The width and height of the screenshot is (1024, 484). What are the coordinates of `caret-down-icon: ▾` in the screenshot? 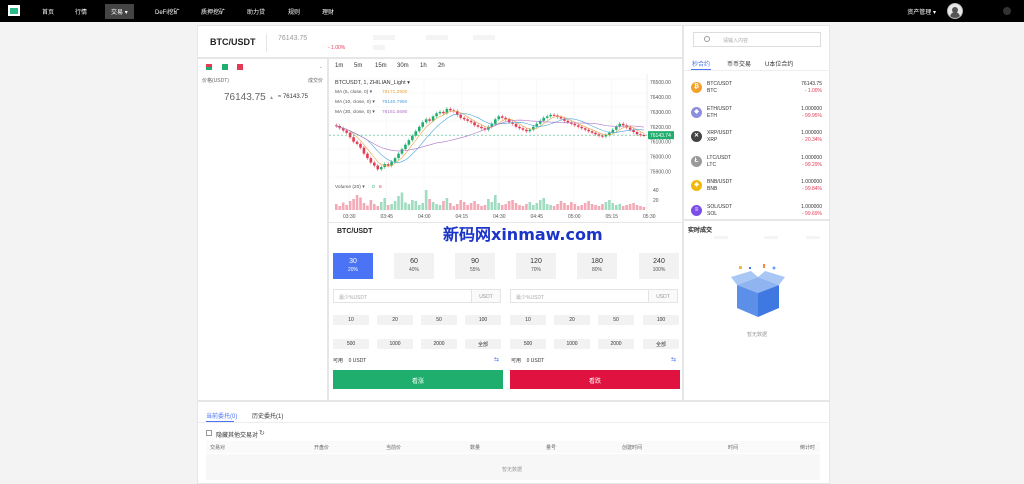 It's located at (934, 13).